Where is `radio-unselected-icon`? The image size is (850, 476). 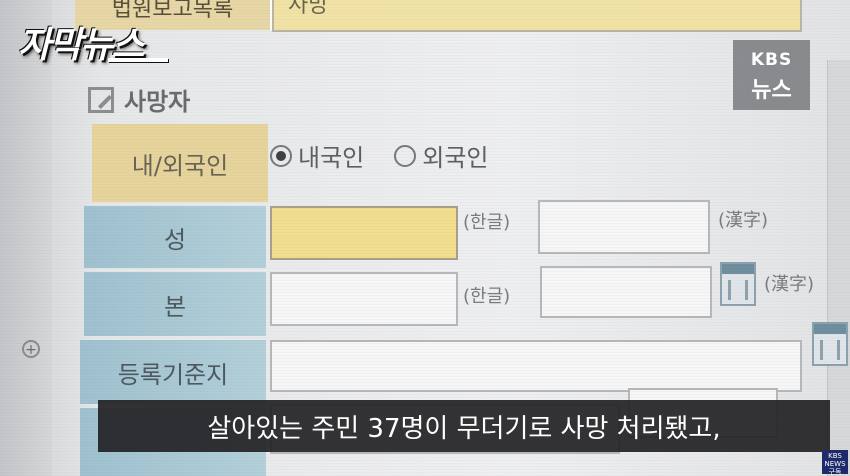
radio-unselected-icon is located at coordinates (405, 155).